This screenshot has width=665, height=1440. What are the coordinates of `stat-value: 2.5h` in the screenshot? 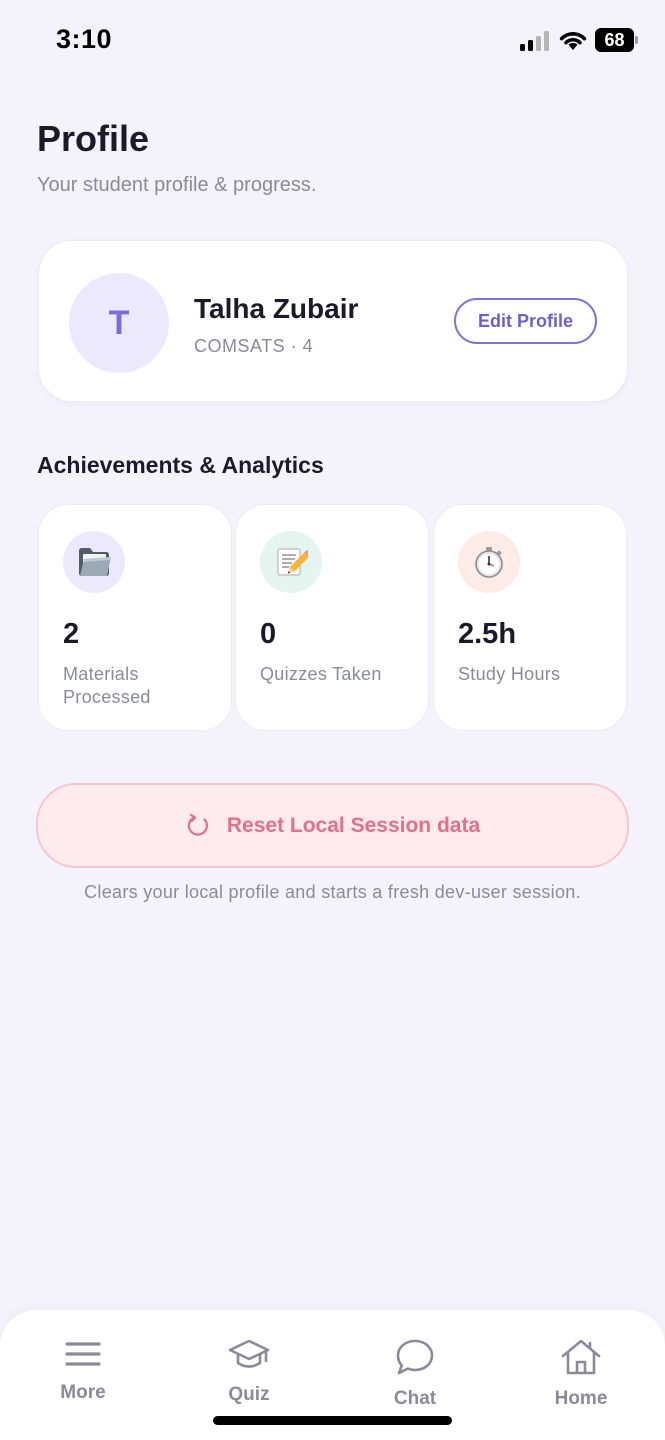 It's located at (487, 634).